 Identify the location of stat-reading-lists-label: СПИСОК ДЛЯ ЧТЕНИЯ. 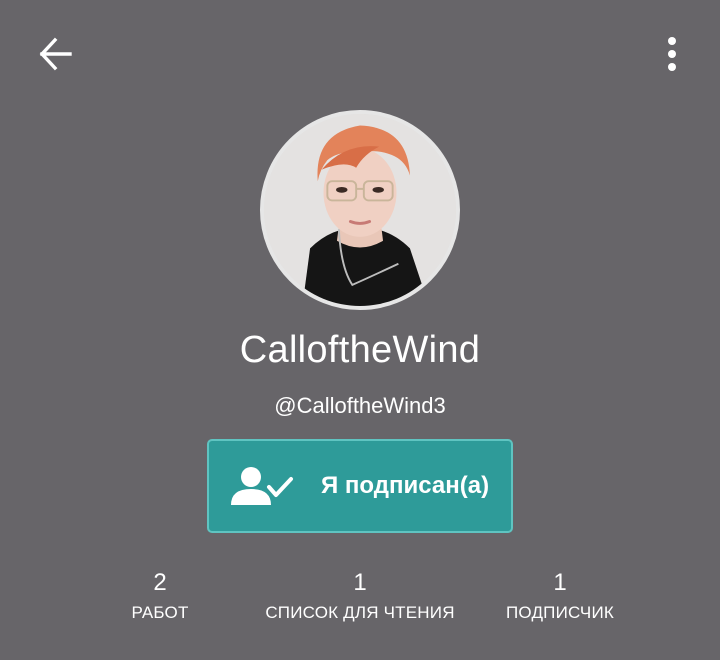
(360, 612).